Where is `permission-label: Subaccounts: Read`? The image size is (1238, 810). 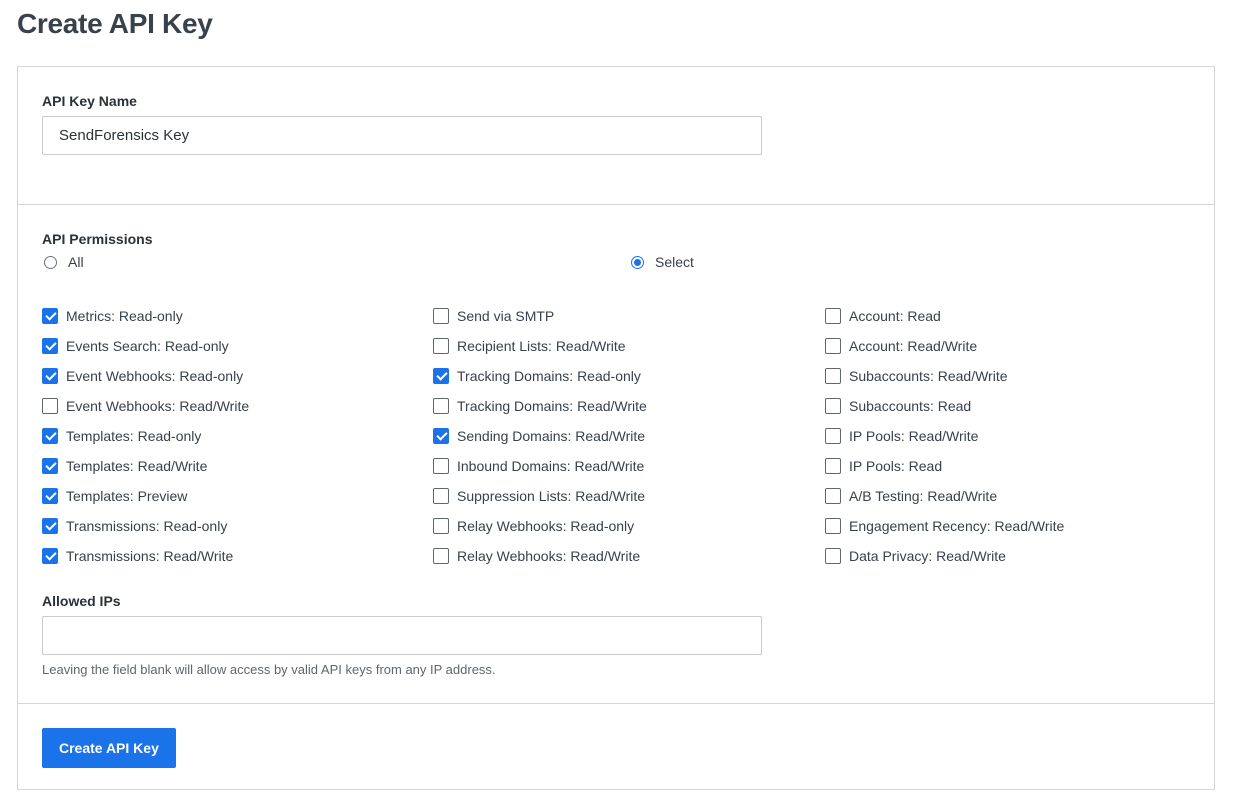 permission-label: Subaccounts: Read is located at coordinates (910, 406).